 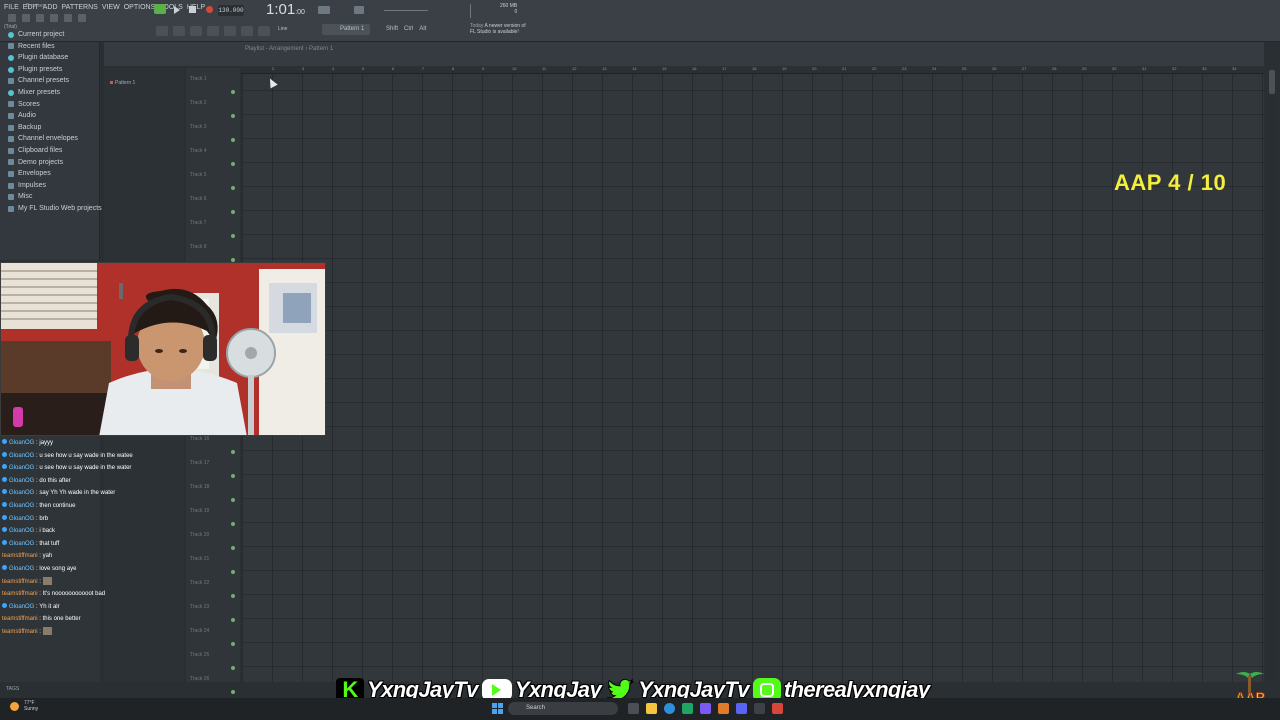 I want to click on menu-add: ADD, so click(x=50, y=7).